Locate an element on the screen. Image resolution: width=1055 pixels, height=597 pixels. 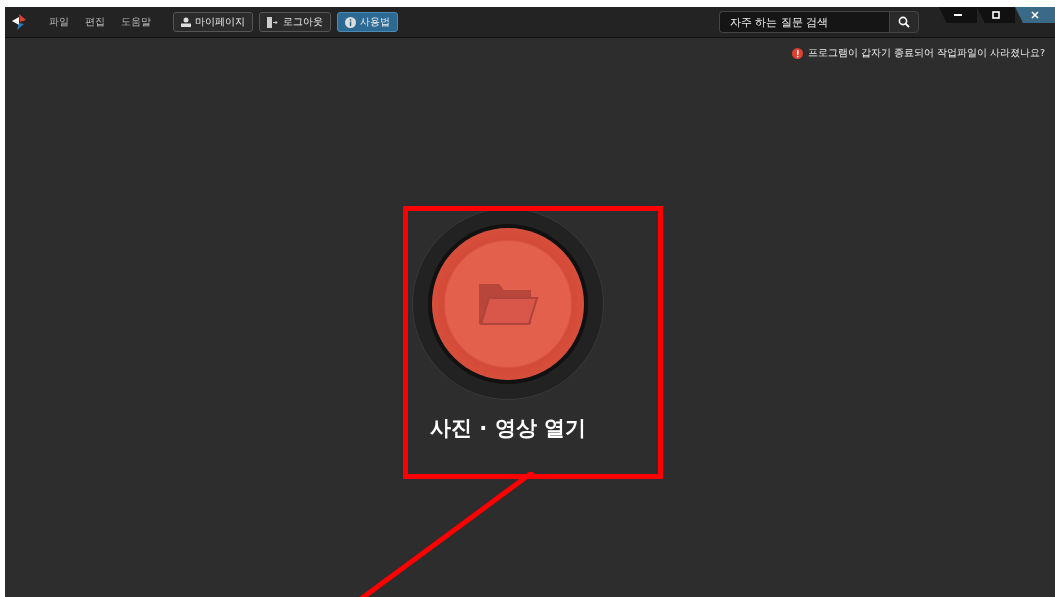
search-field: 자주 하는 질문 검색 is located at coordinates (804, 22).